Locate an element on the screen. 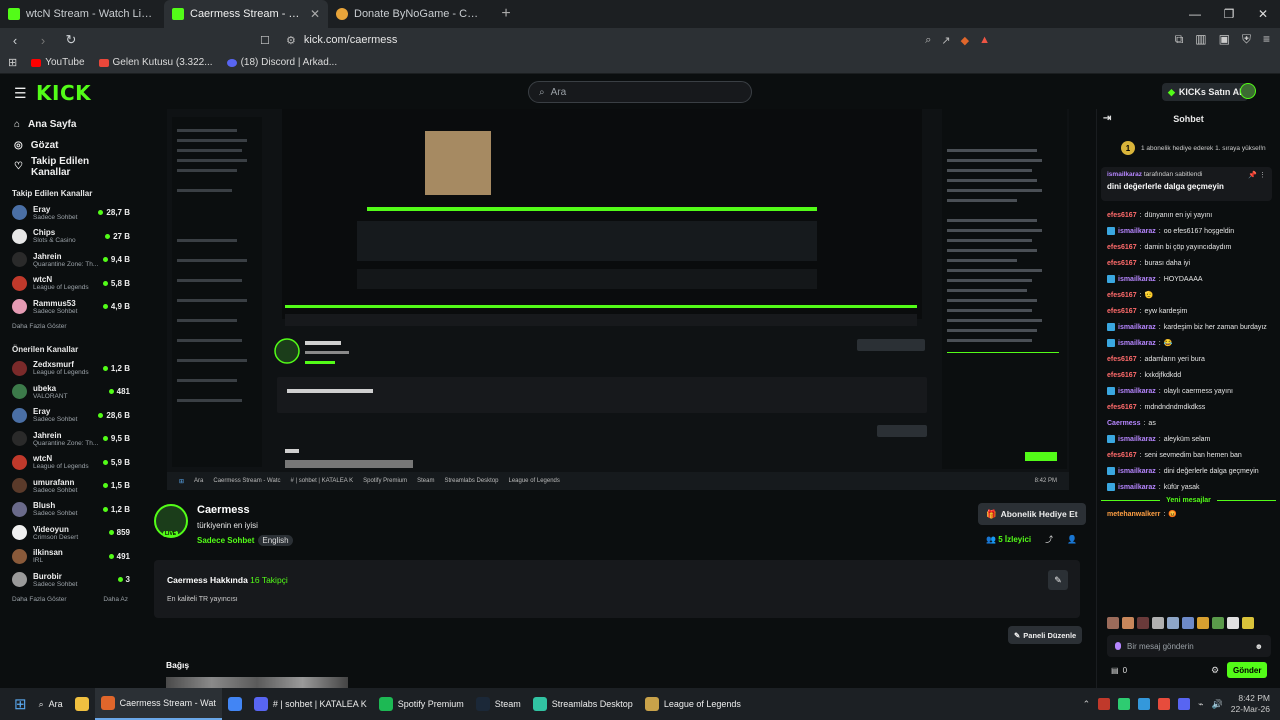 This screenshot has width=1280, height=720. start-button: ⊞ is located at coordinates (16, 704).